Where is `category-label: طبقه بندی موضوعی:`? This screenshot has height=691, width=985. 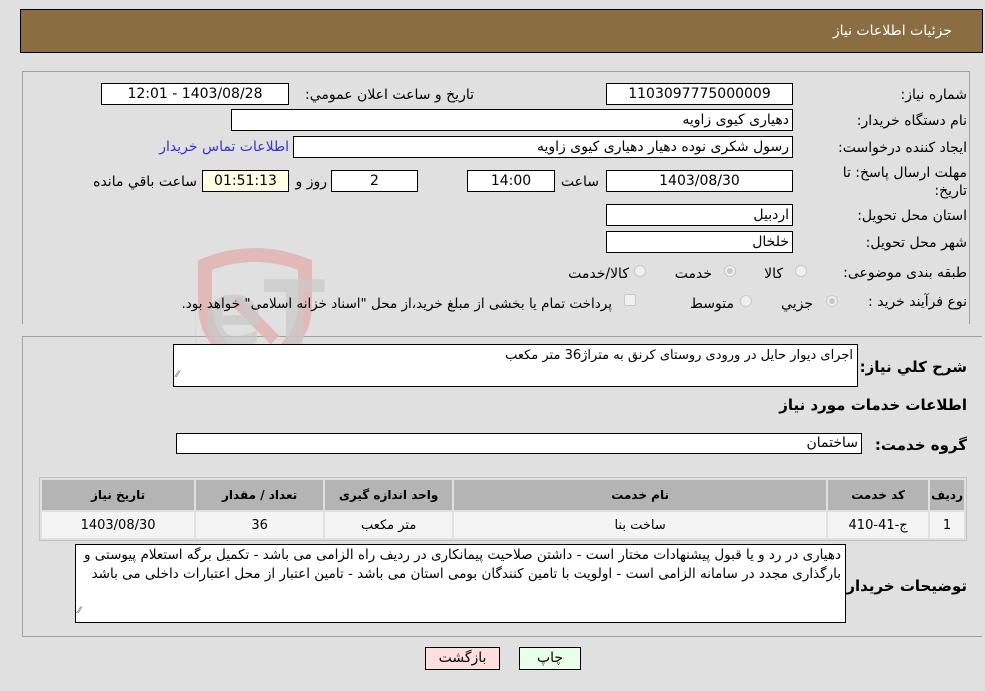 category-label: طبقه بندی موضوعی: is located at coordinates (905, 273).